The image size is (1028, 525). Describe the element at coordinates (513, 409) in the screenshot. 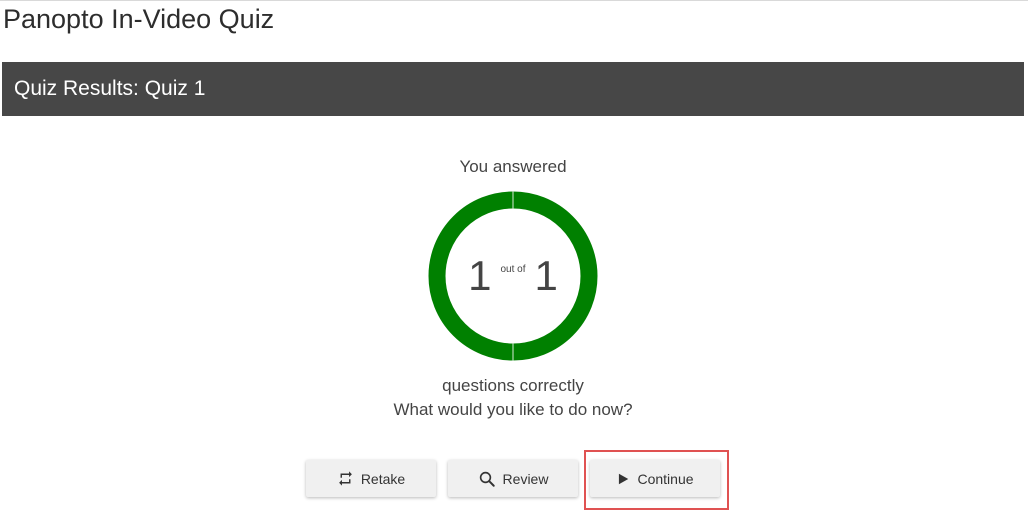

I see `next-action-prompt: What would you like to do now?` at that location.